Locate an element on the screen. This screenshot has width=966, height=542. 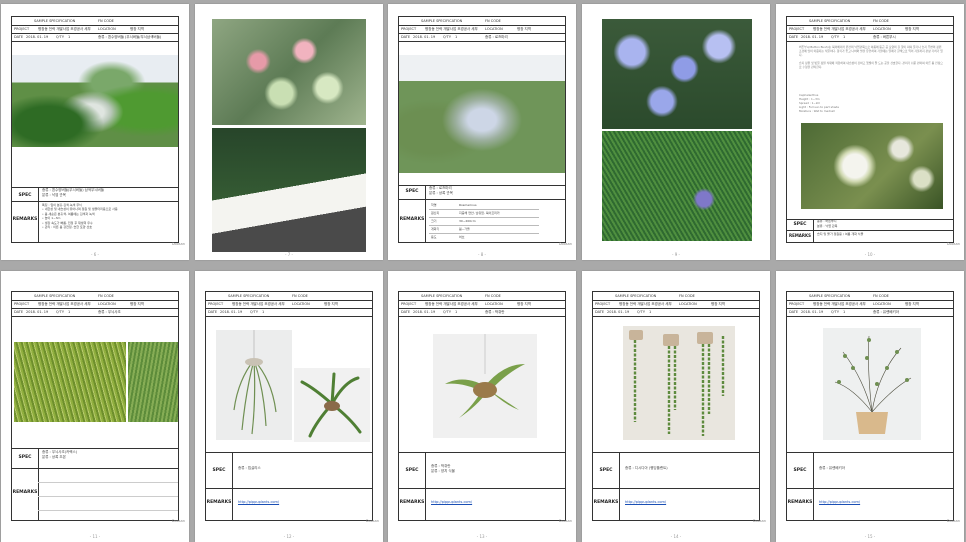
muehlenbeckia-photo is located at coordinates (872, 384).